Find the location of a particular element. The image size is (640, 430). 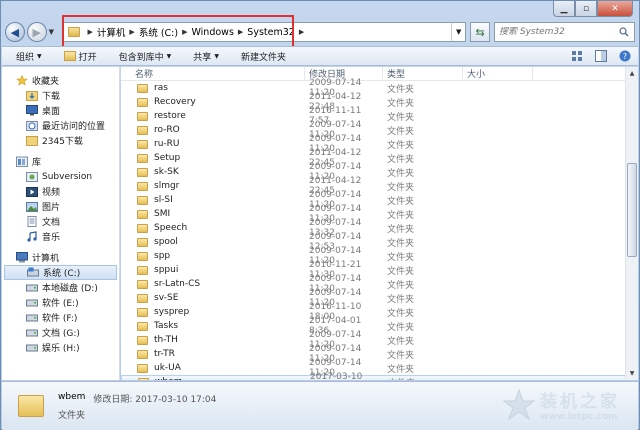

include-in-library-button: 包含到库中 ▼ is located at coordinates (145, 56).